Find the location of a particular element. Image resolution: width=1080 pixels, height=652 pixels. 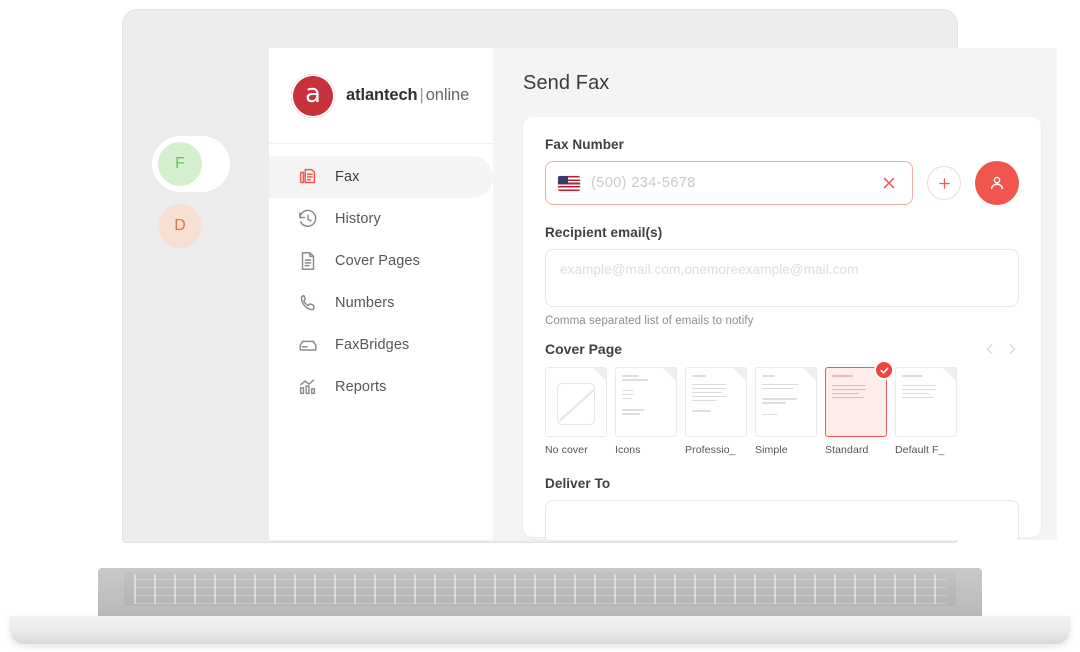

recipient-email-help: Comma separated list of emails to notify is located at coordinates (649, 321).